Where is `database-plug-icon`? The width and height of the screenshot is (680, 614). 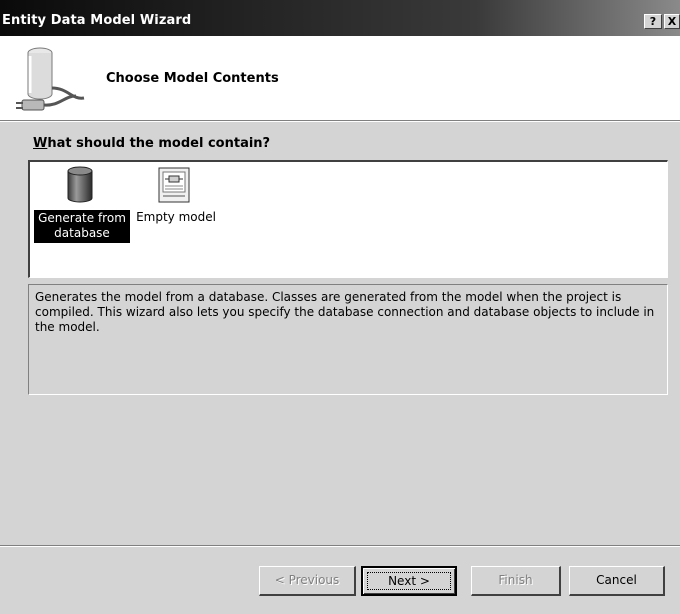
database-plug-icon is located at coordinates (50, 79).